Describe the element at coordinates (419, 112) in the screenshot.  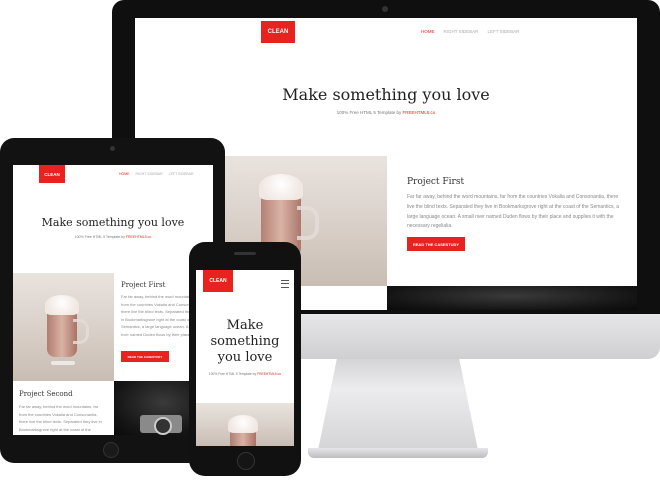
I see `tagline-link: FREEHTML5.co` at that location.